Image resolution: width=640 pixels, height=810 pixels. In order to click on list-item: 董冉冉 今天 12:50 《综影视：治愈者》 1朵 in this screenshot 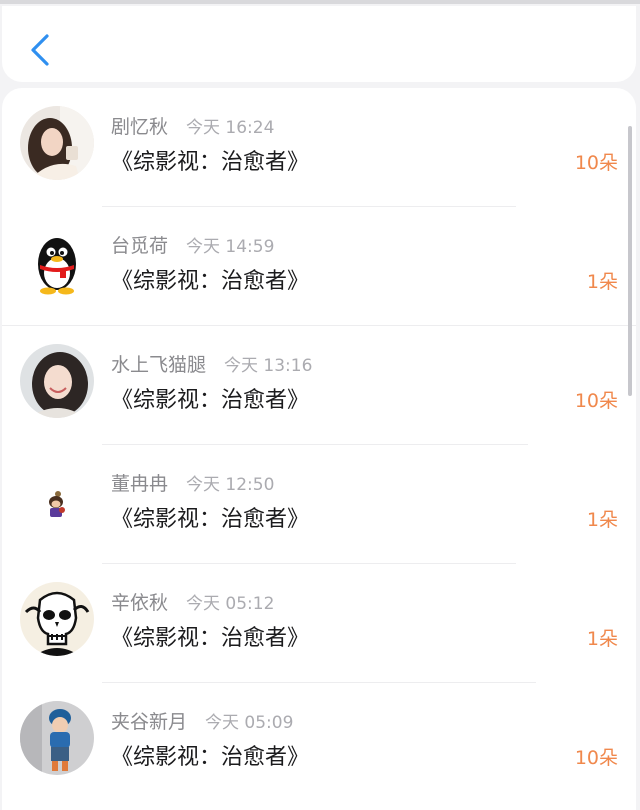, I will do `click(319, 504)`.